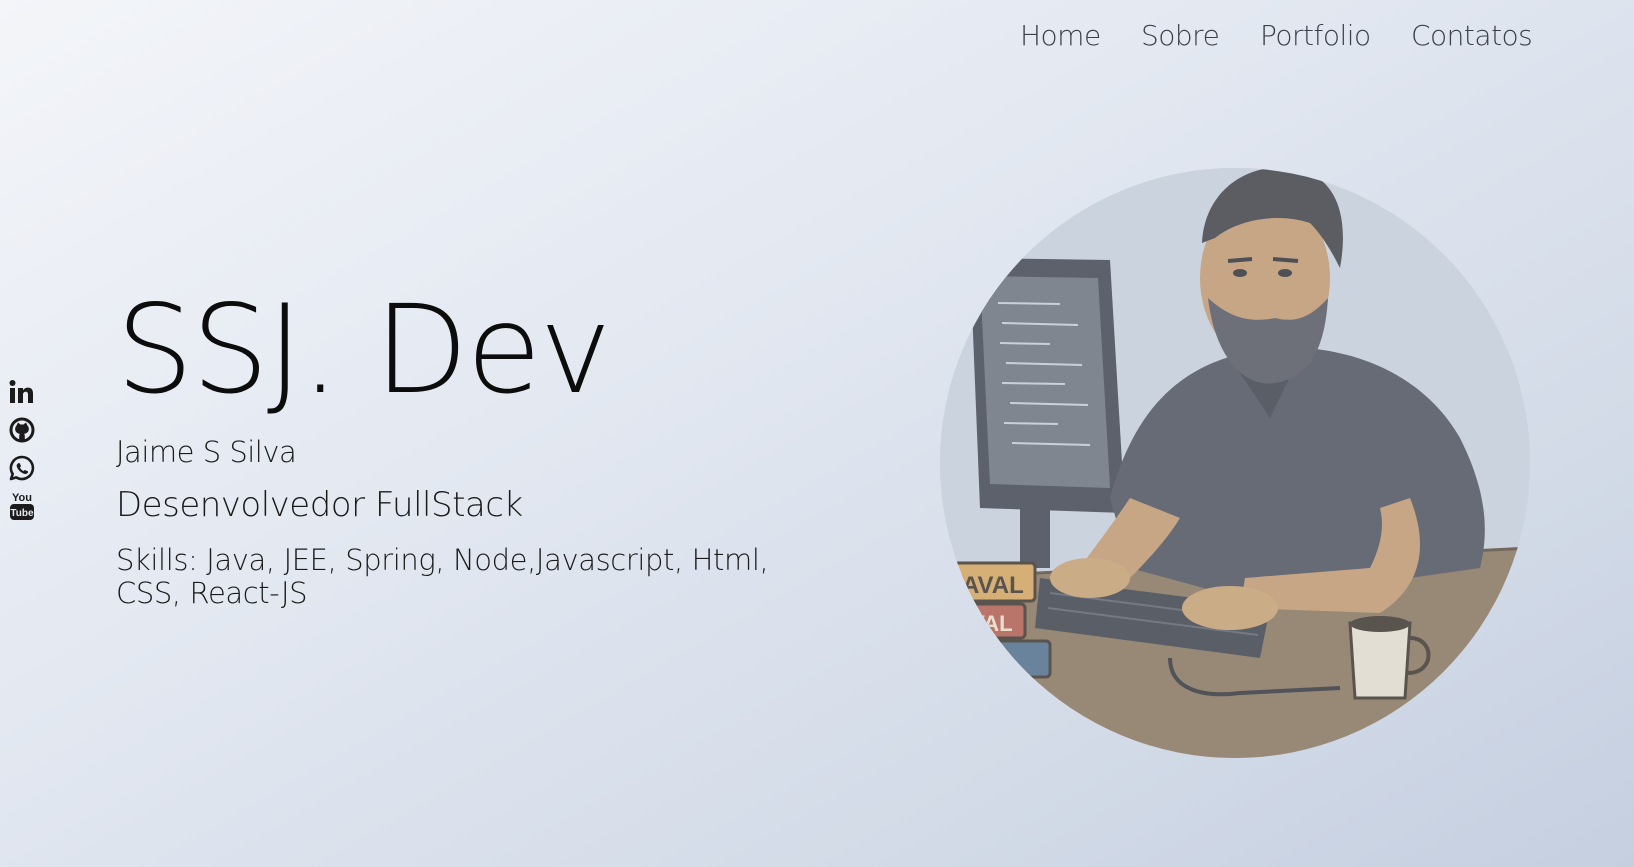  I want to click on main-nav: Home Sobre Portfolio Contatos, so click(1324, 36).